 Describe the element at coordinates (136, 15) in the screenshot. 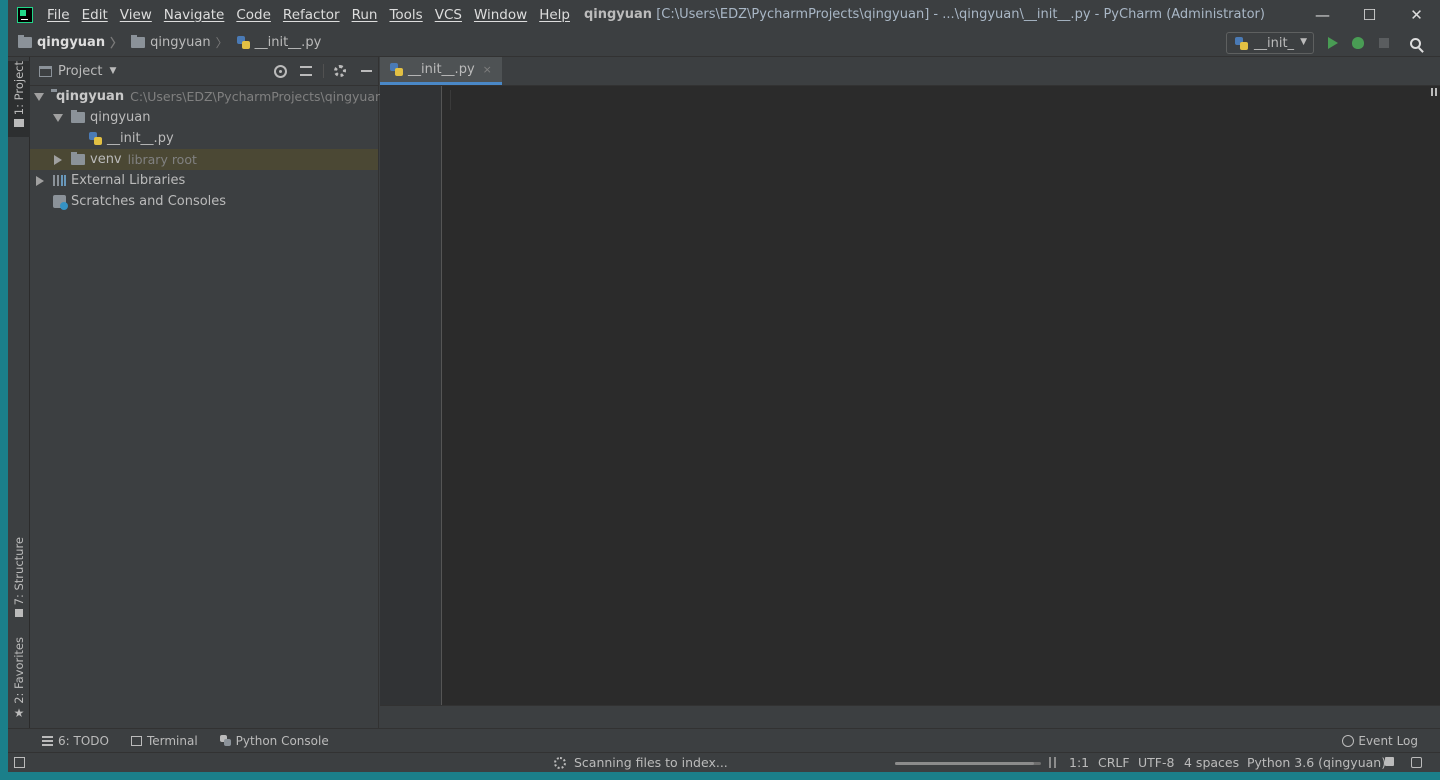

I see `menu-view: View` at that location.